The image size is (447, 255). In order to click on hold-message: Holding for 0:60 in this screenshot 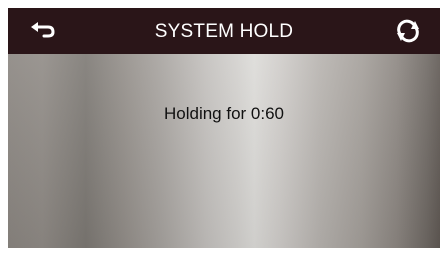, I will do `click(224, 113)`.